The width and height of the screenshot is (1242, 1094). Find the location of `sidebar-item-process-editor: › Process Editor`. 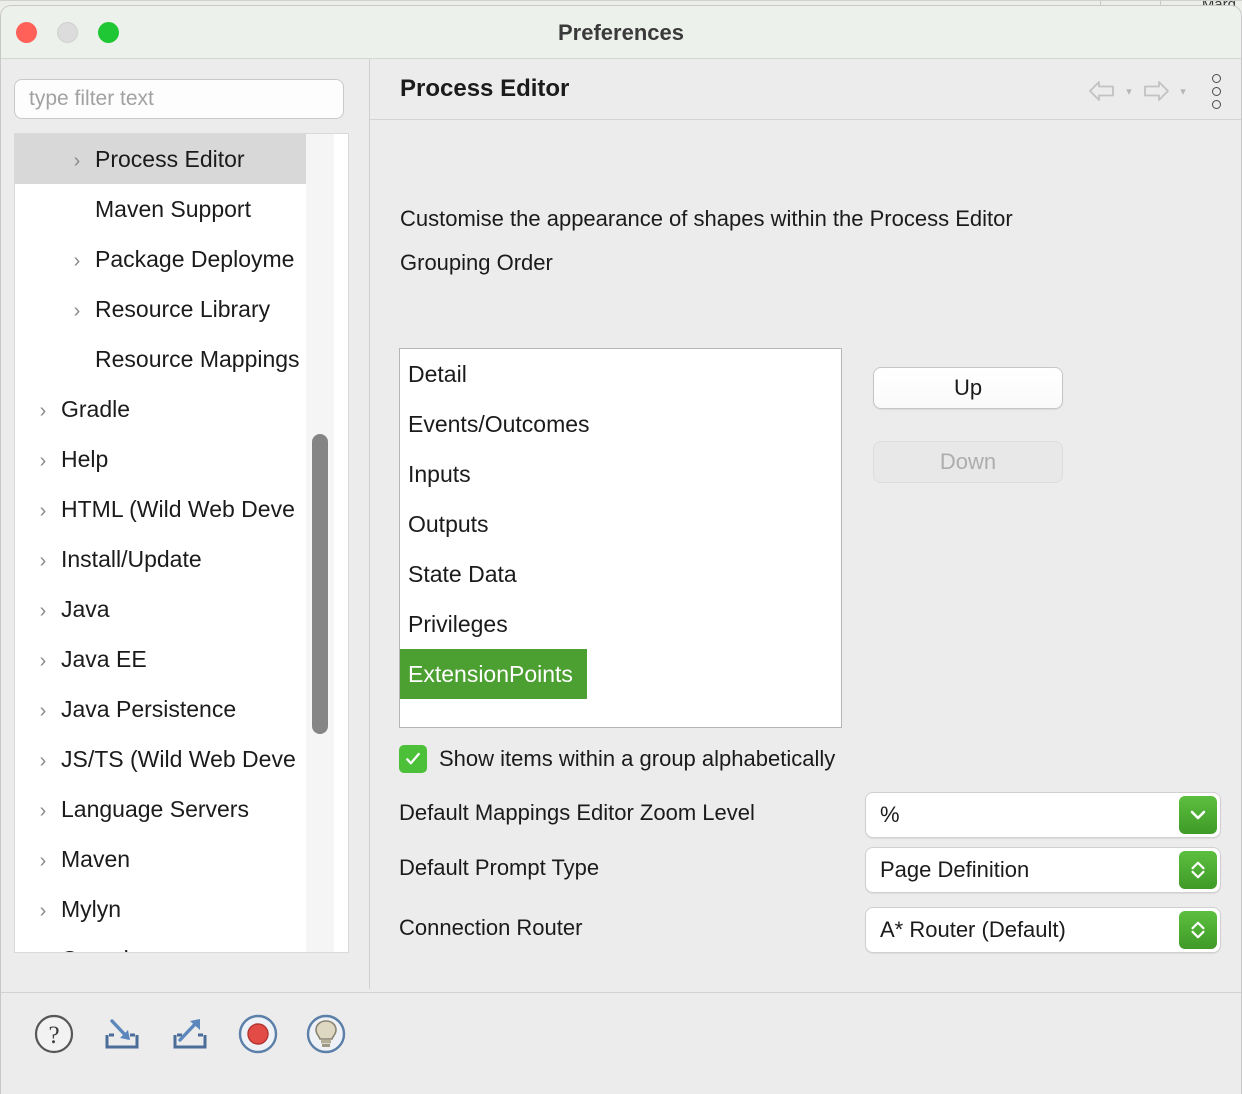

sidebar-item-process-editor: › Process Editor is located at coordinates (168, 159).